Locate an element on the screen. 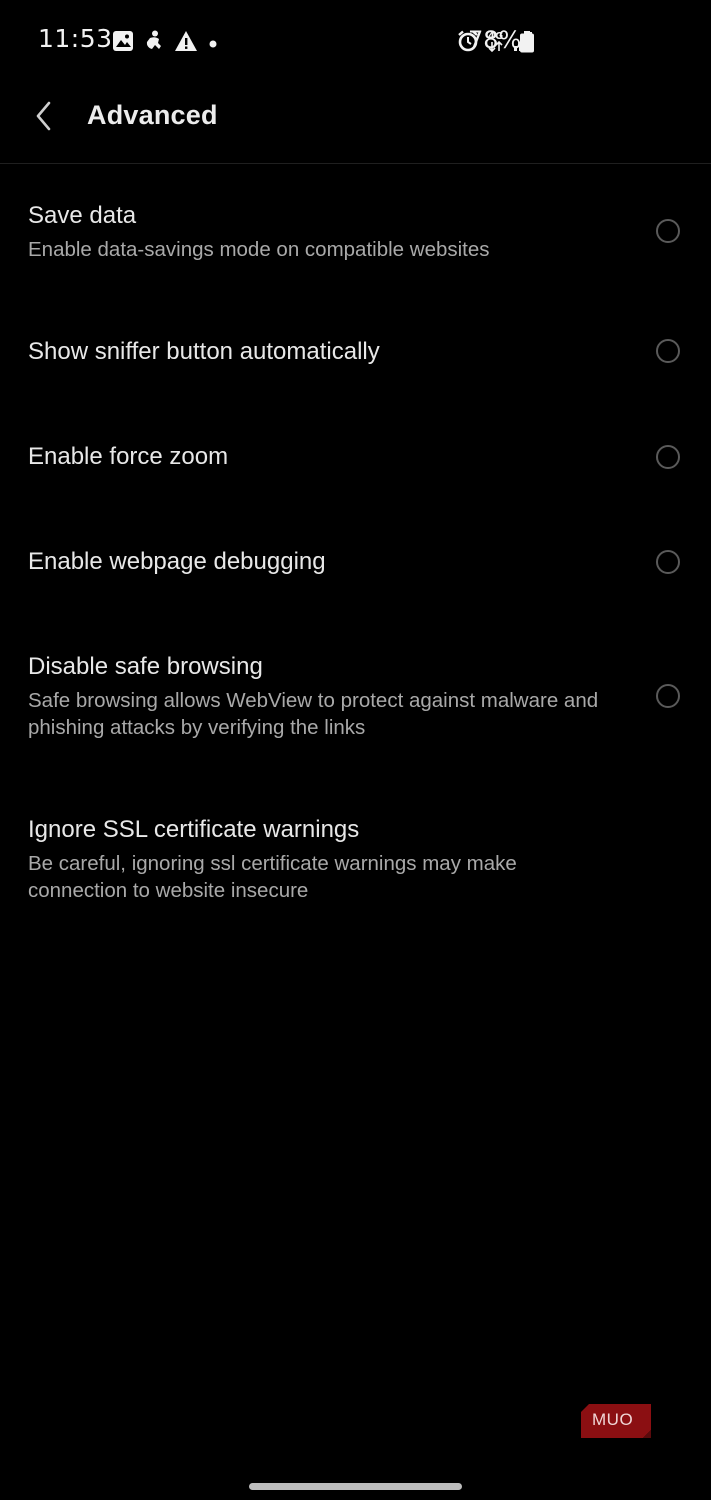 This screenshot has width=711, height=1500. force-zoom-radio is located at coordinates (668, 457).